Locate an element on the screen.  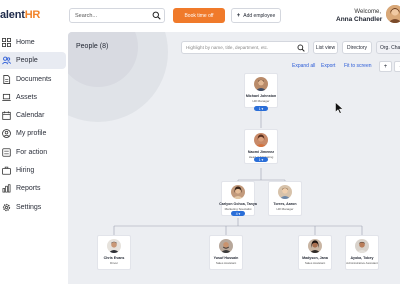
global-search is located at coordinates (117, 15).